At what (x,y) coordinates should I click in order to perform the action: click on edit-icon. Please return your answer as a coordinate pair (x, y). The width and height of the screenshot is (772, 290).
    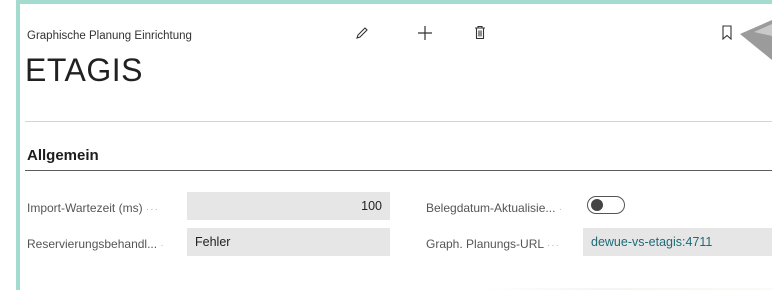
    Looking at the image, I should click on (362, 35).